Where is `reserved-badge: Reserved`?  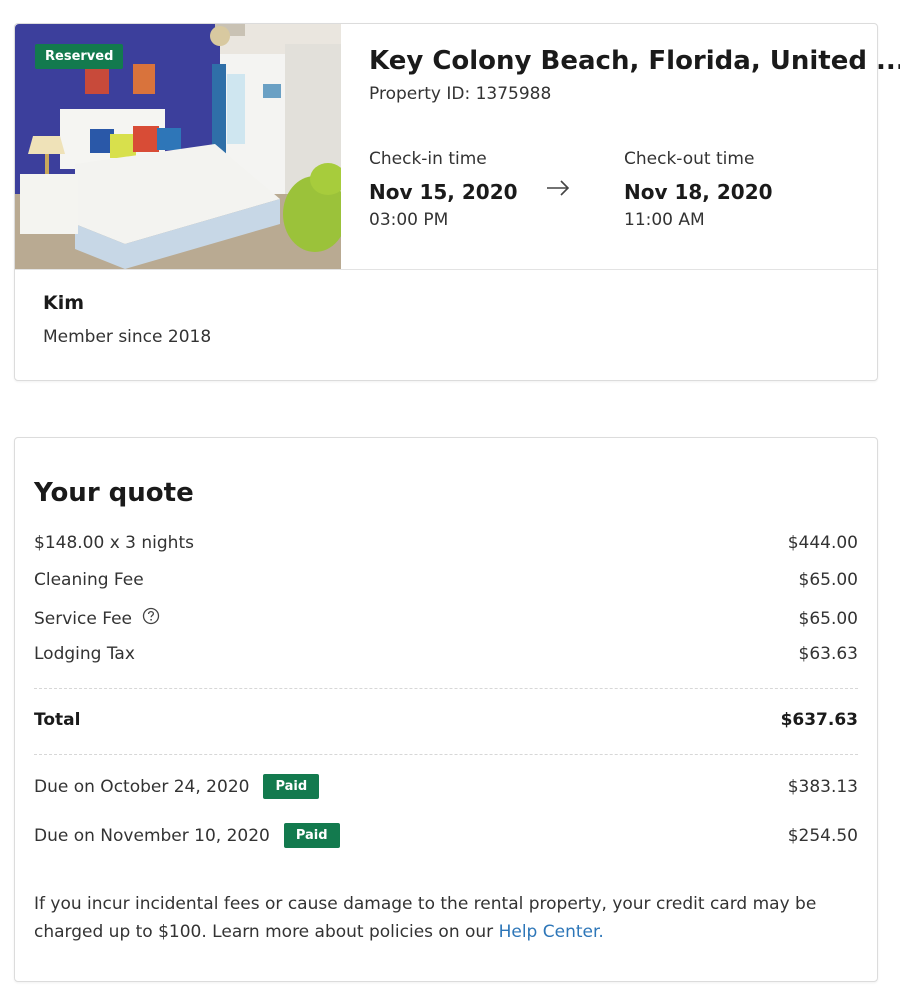
reserved-badge: Reserved is located at coordinates (79, 56).